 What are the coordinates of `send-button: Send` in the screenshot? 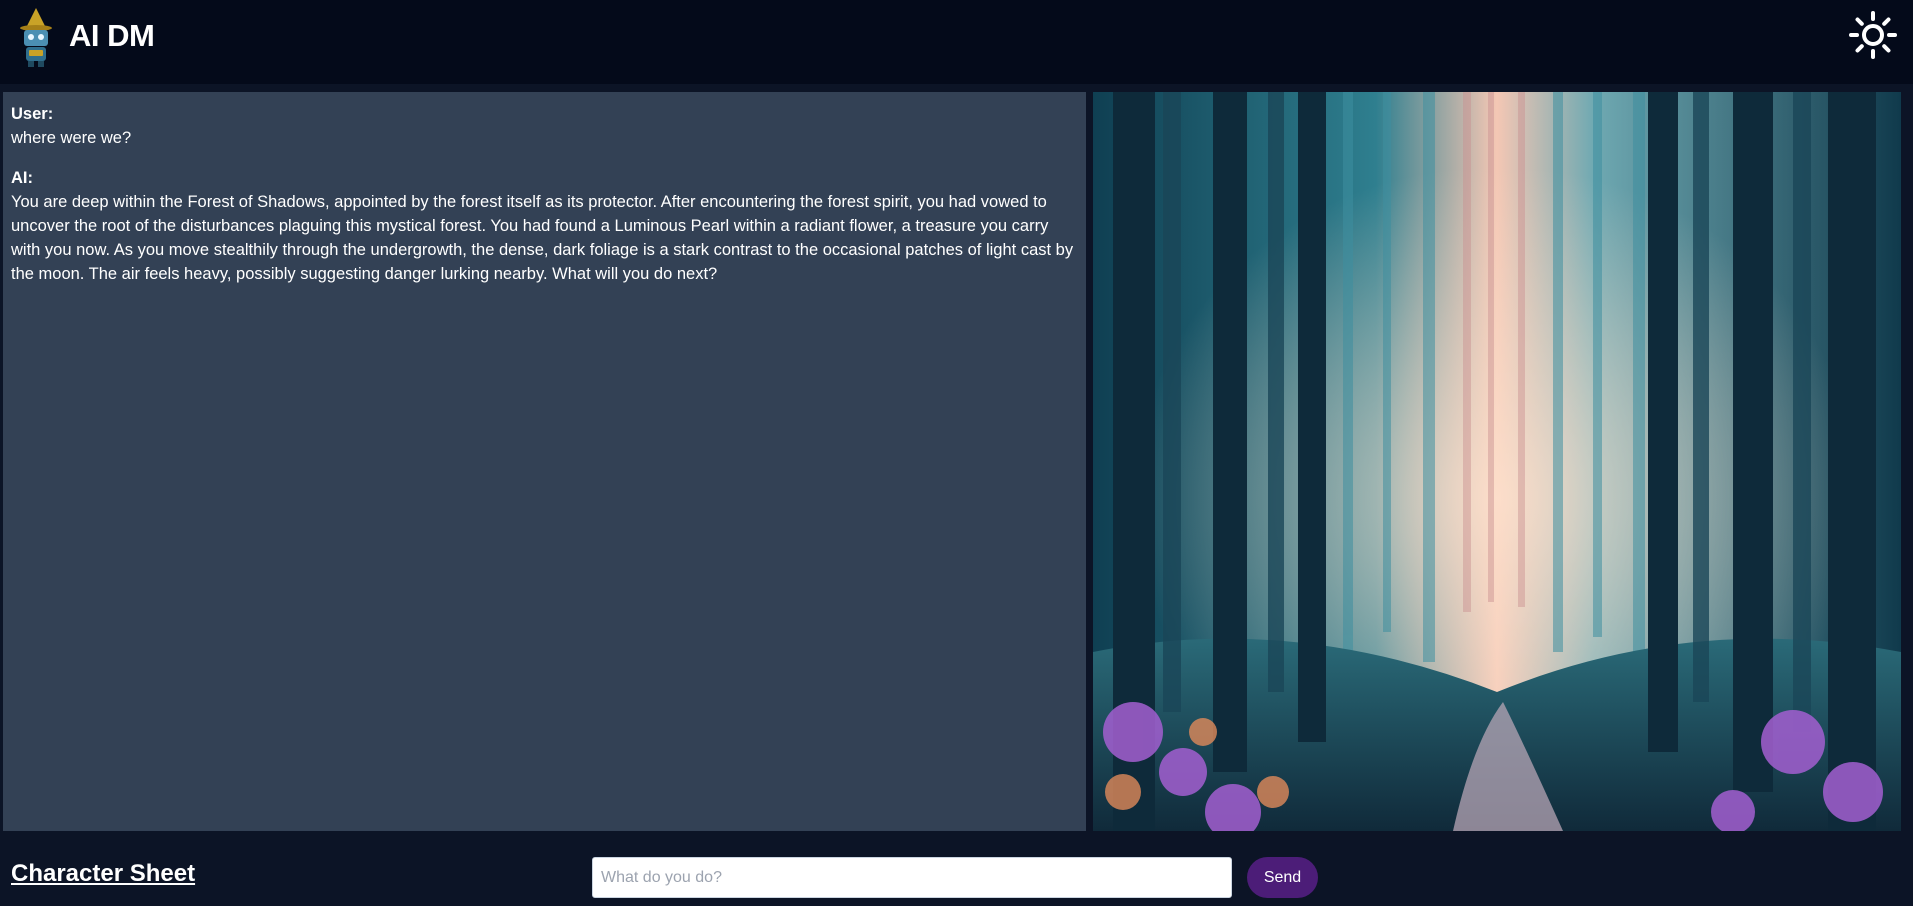 It's located at (1282, 877).